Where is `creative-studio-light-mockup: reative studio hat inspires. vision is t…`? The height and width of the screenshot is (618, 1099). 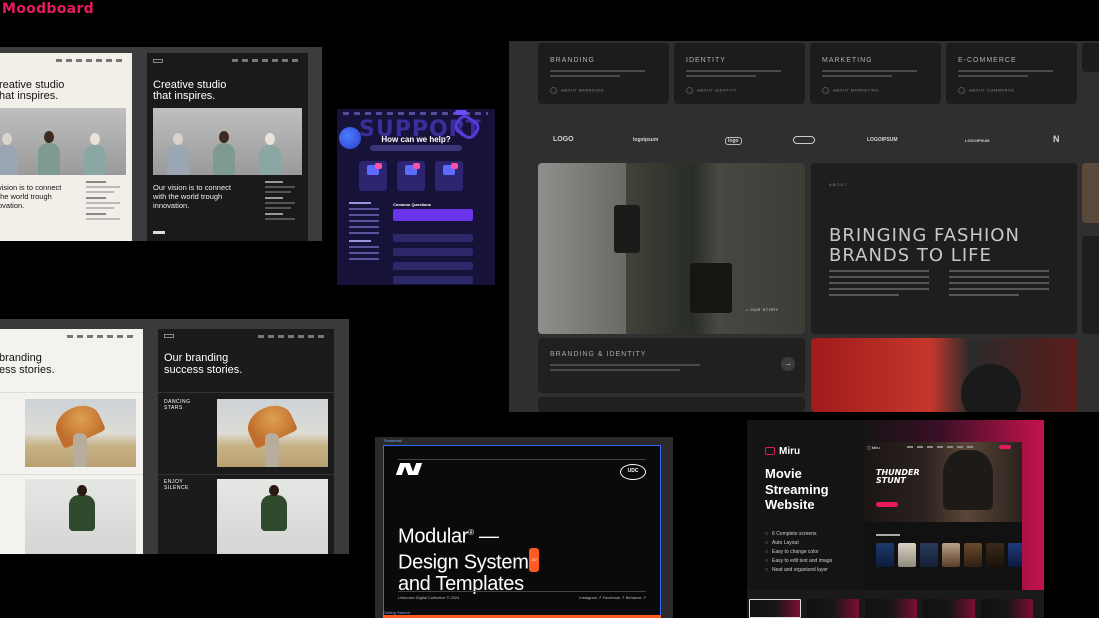 creative-studio-light-mockup: reative studio hat inspires. vision is t… is located at coordinates (66, 147).